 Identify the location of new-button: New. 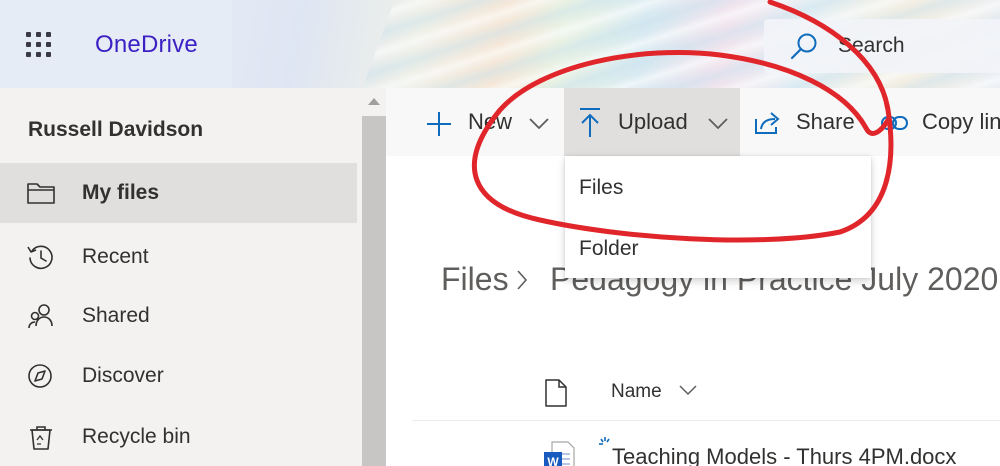
(475, 122).